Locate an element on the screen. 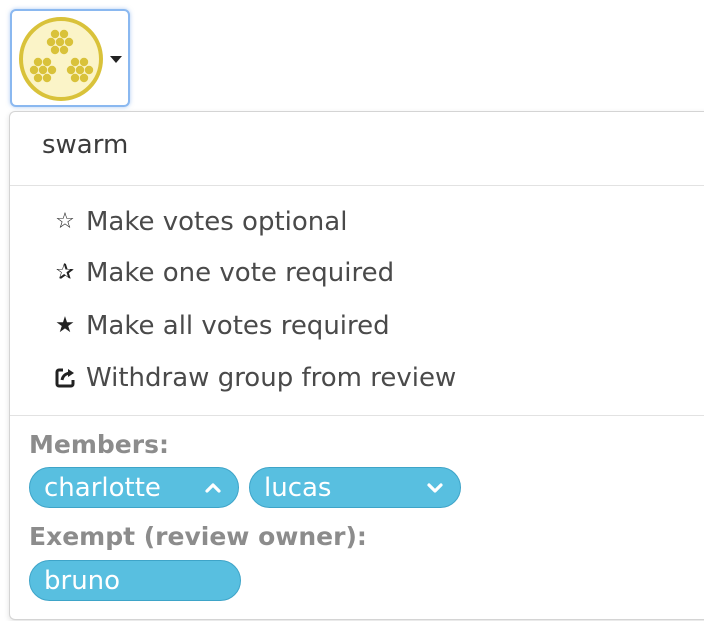 This screenshot has width=704, height=621. exempt-label: Exempt (review owner): is located at coordinates (198, 536).